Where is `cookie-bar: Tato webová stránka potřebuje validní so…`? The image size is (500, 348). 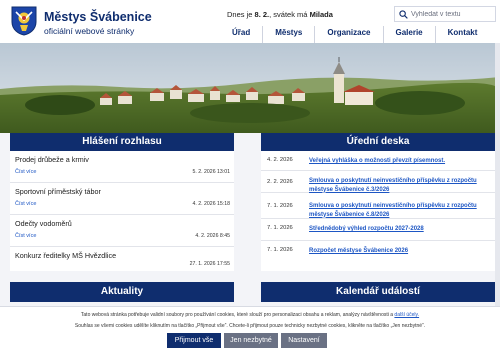 cookie-bar: Tato webová stránka potřebuje validní so… is located at coordinates (250, 327).